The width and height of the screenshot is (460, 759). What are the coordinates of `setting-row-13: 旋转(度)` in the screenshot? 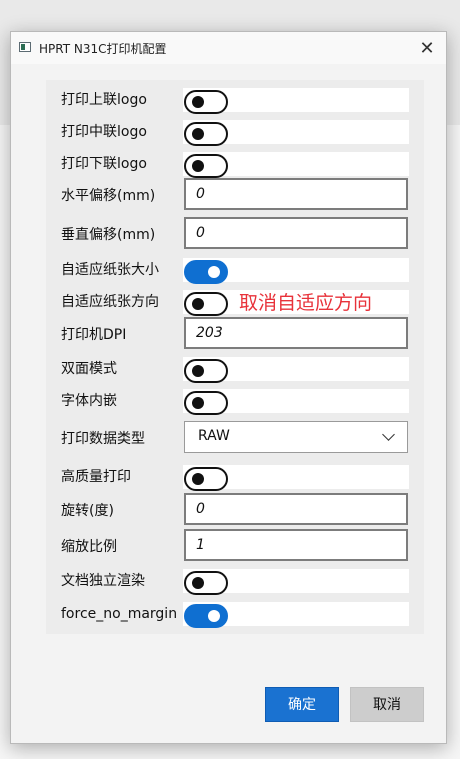 It's located at (237, 509).